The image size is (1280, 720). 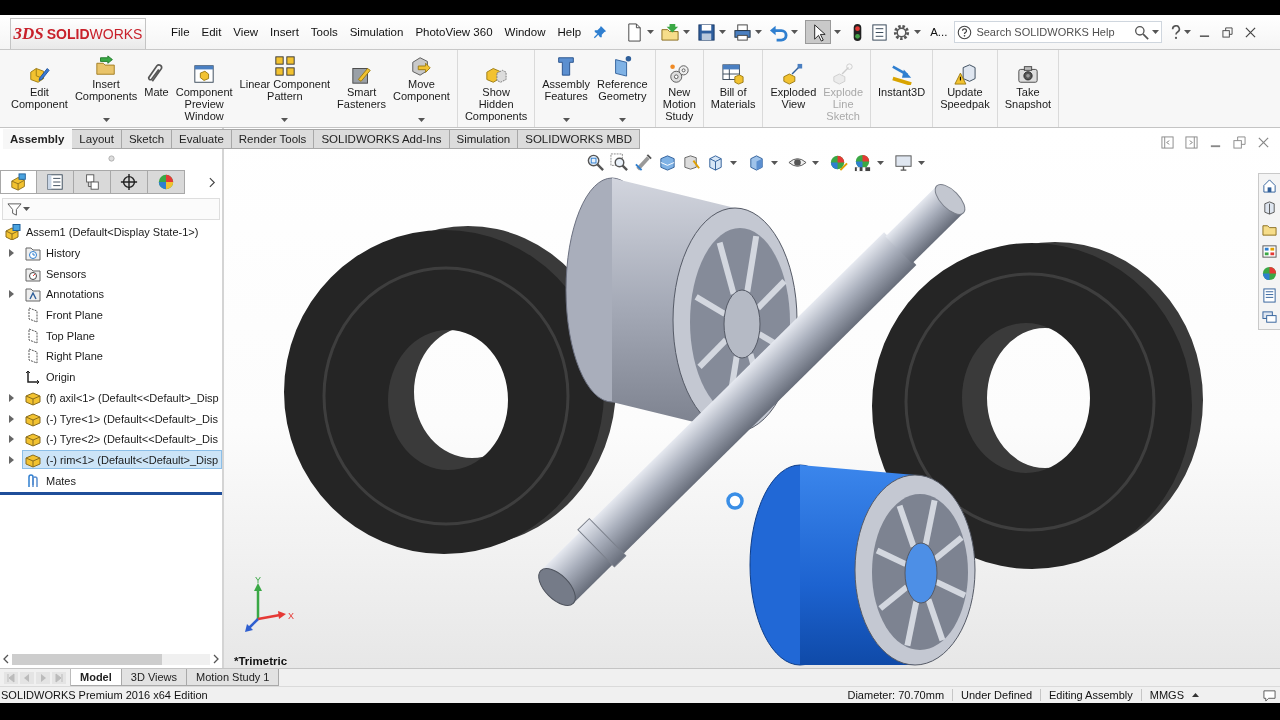 I want to click on ribbon-button: Smart Fasteners, so click(x=362, y=88).